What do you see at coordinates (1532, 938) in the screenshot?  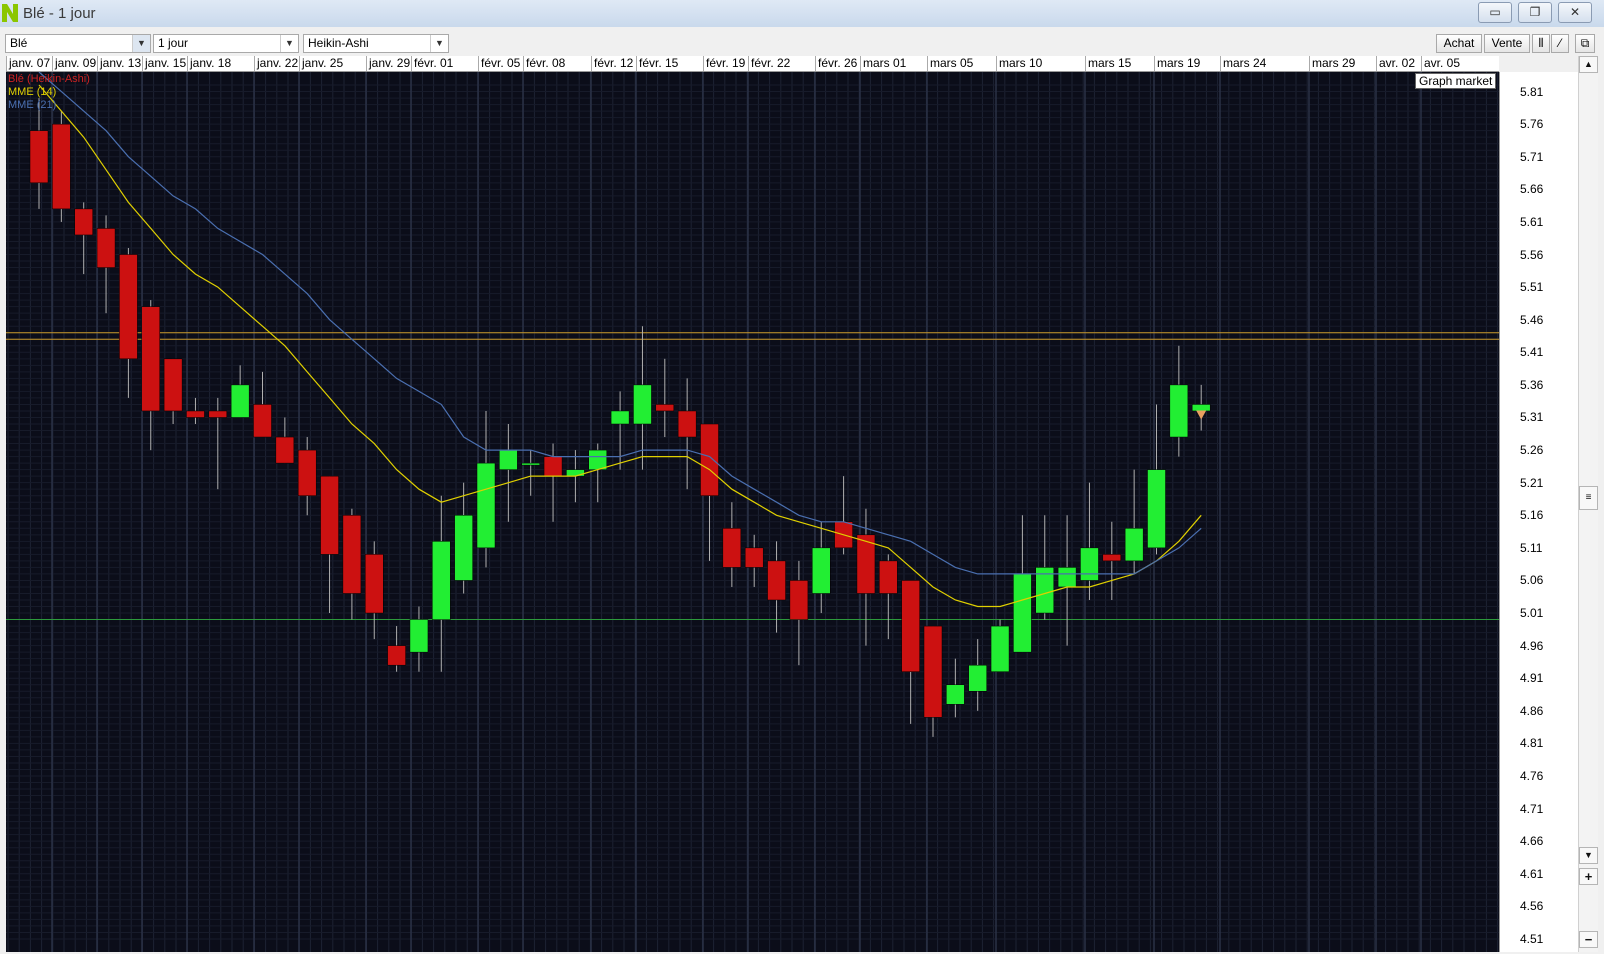 I see `price-tick-label: 4.51` at bounding box center [1532, 938].